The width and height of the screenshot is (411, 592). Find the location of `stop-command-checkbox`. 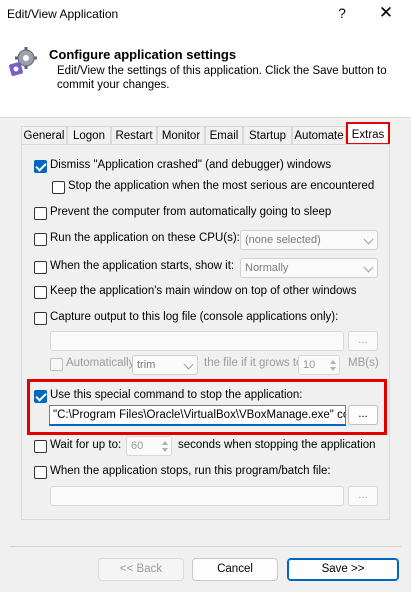

stop-command-checkbox is located at coordinates (40, 396).